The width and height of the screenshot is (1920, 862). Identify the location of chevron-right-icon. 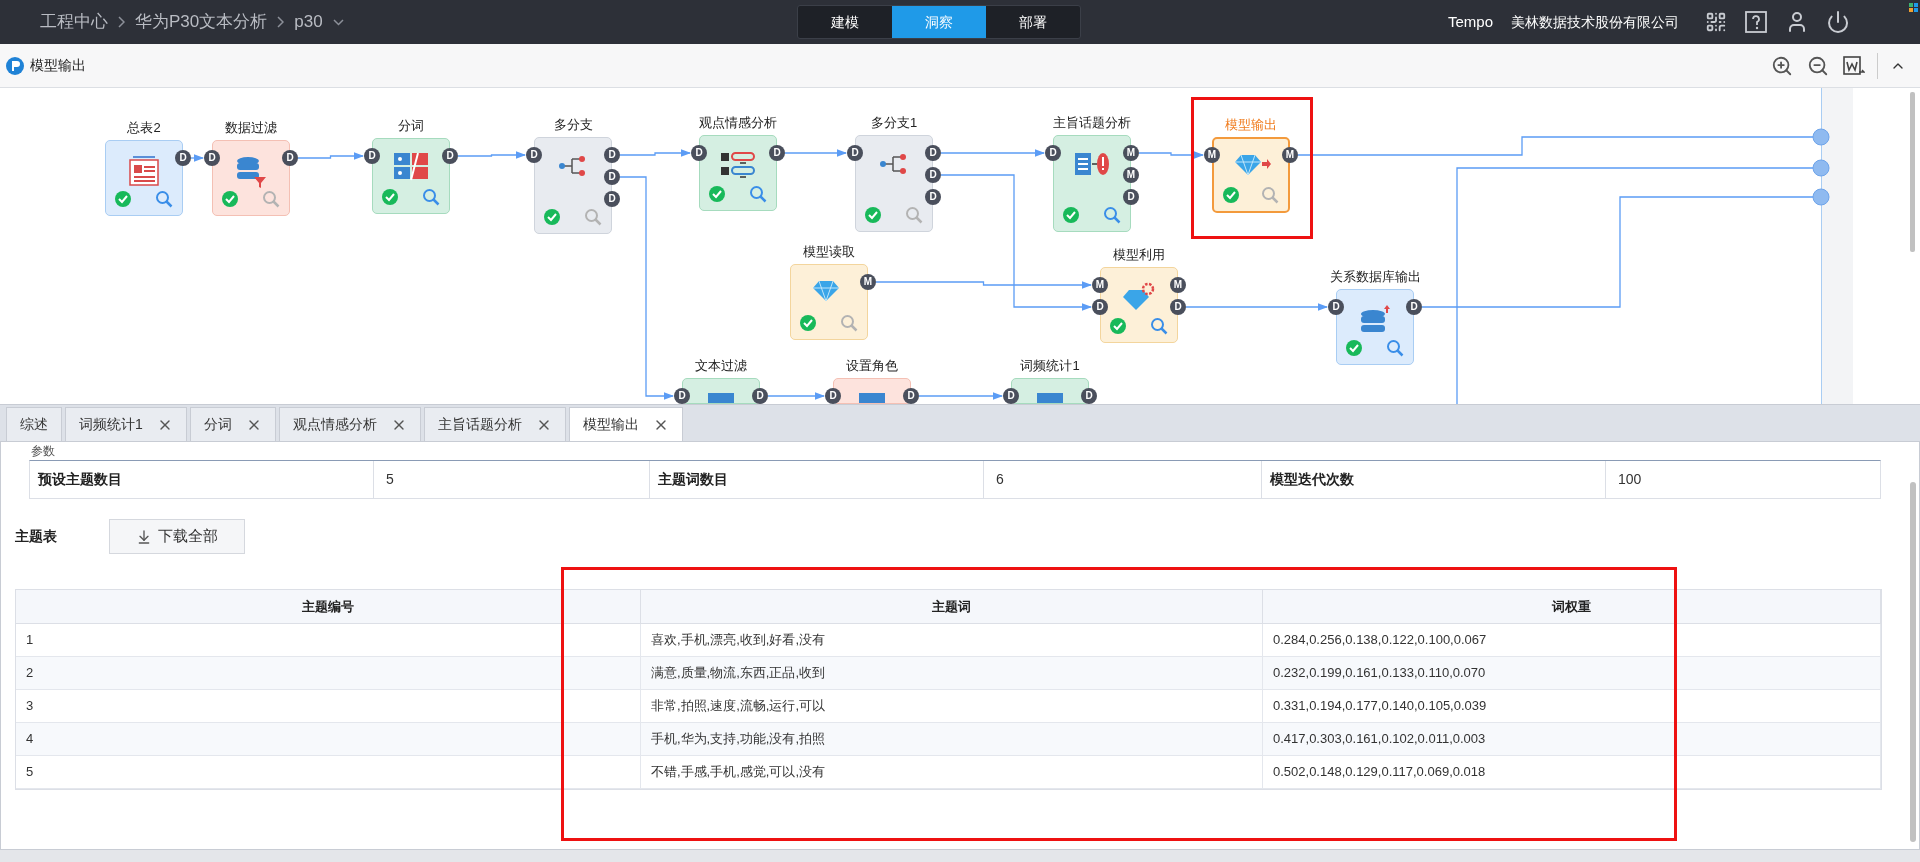
(281, 22).